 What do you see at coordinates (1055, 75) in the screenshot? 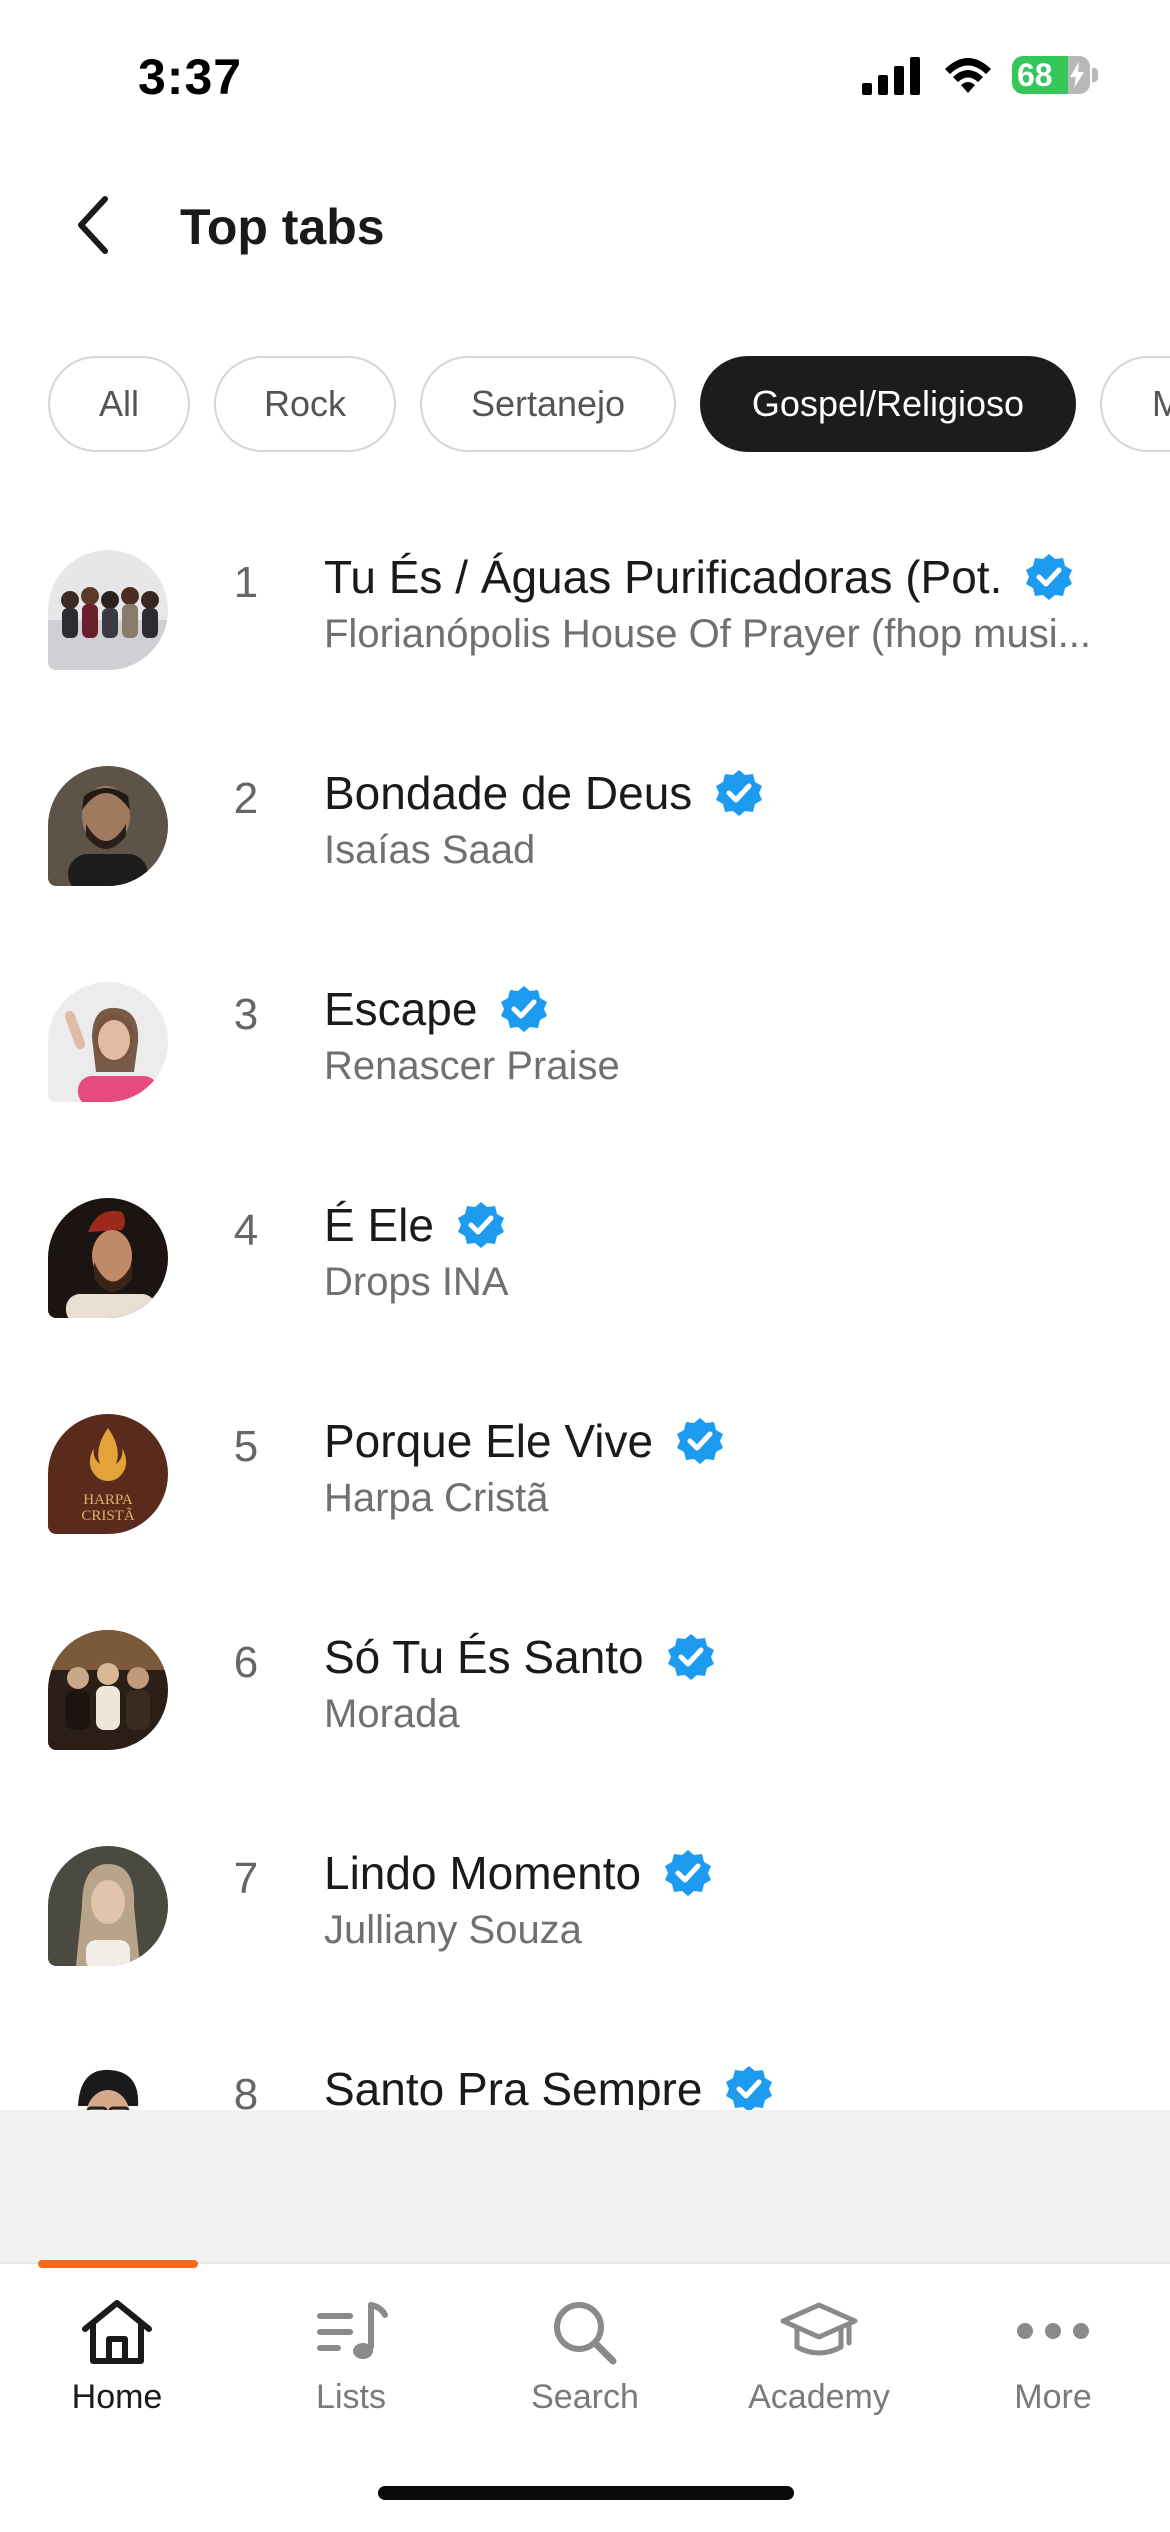
I see `battery-indicator: 68` at bounding box center [1055, 75].